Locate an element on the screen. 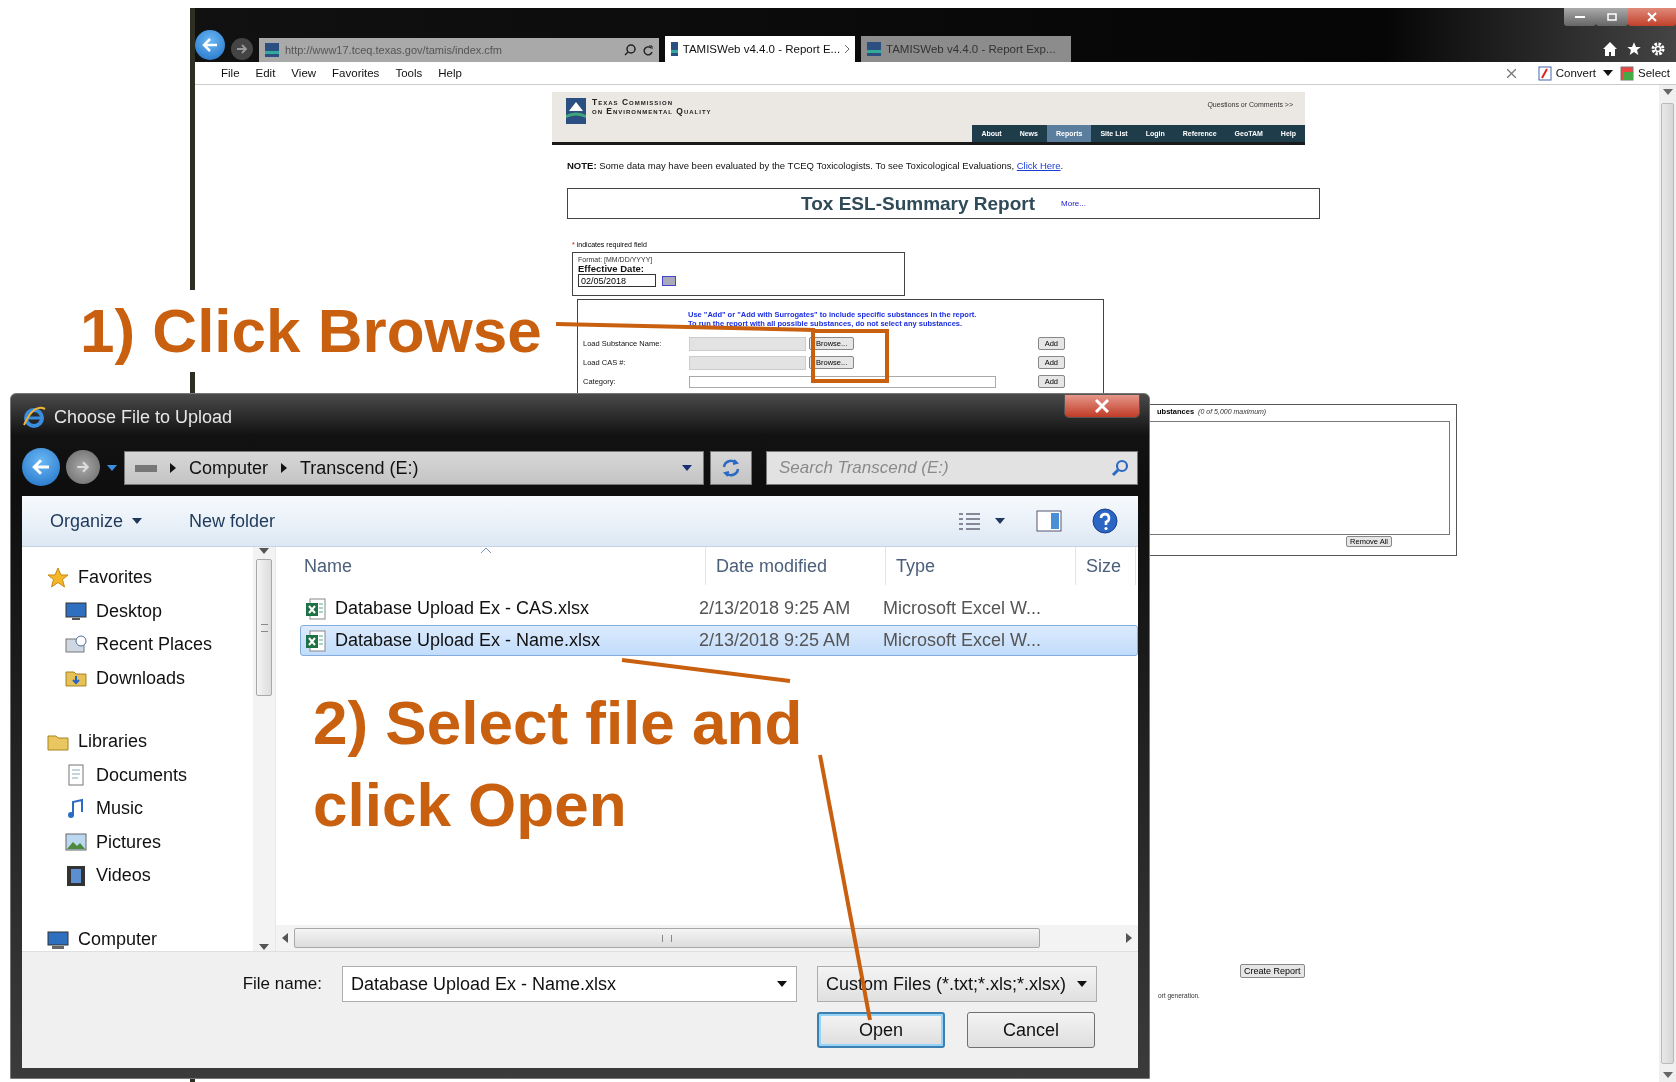  refresh-button is located at coordinates (731, 468).